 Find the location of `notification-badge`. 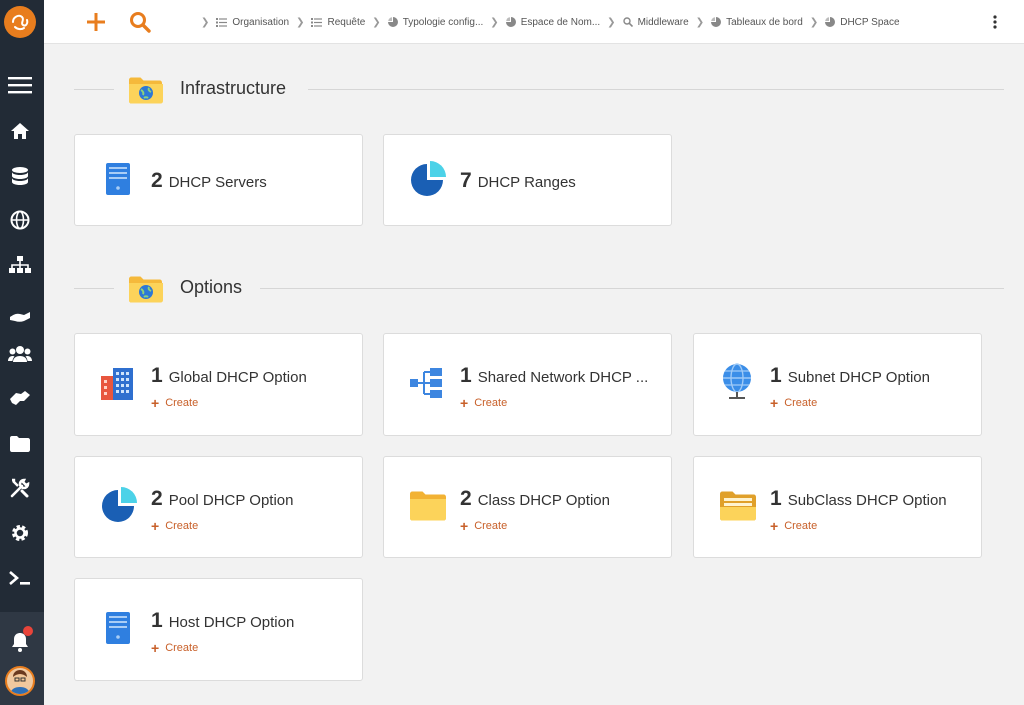

notification-badge is located at coordinates (28, 631).